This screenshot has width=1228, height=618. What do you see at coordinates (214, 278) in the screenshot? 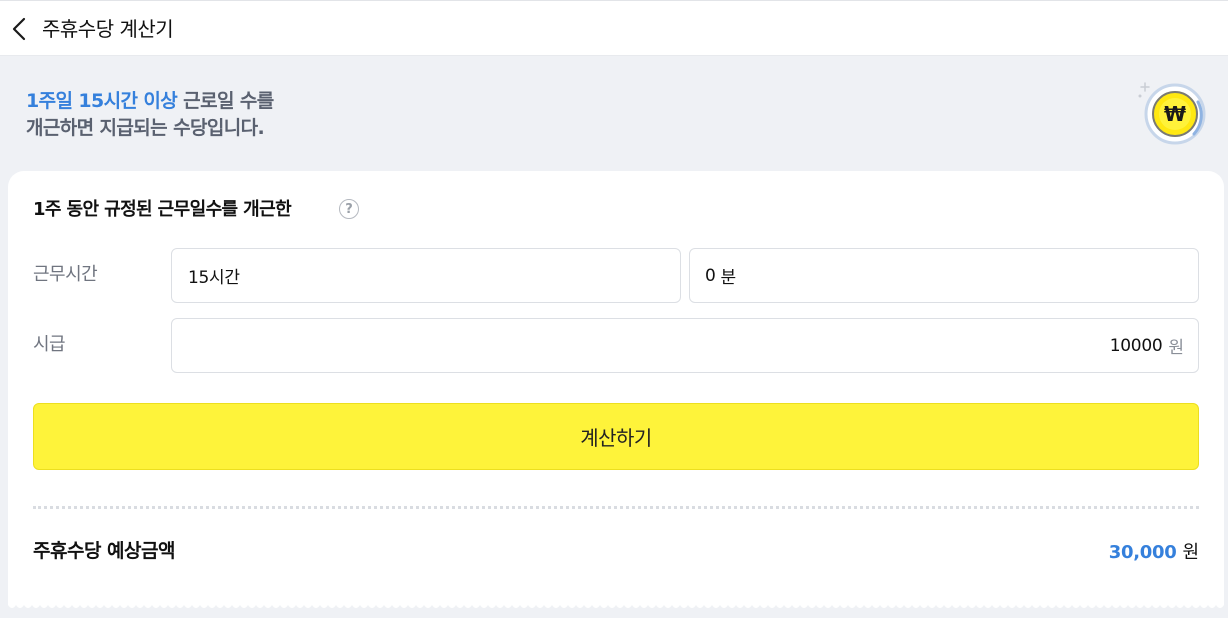
I see `hours-value: 15시간` at bounding box center [214, 278].